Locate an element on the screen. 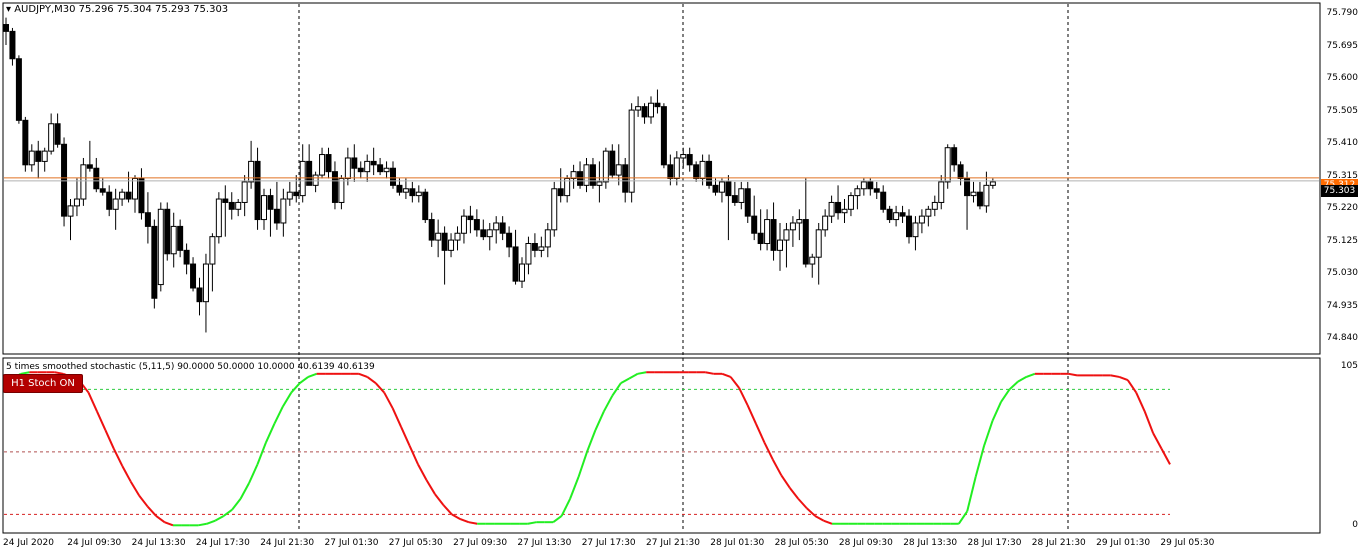 This screenshot has height=558, width=1362. price-axis-label: 75.030 is located at coordinates (1342, 273).